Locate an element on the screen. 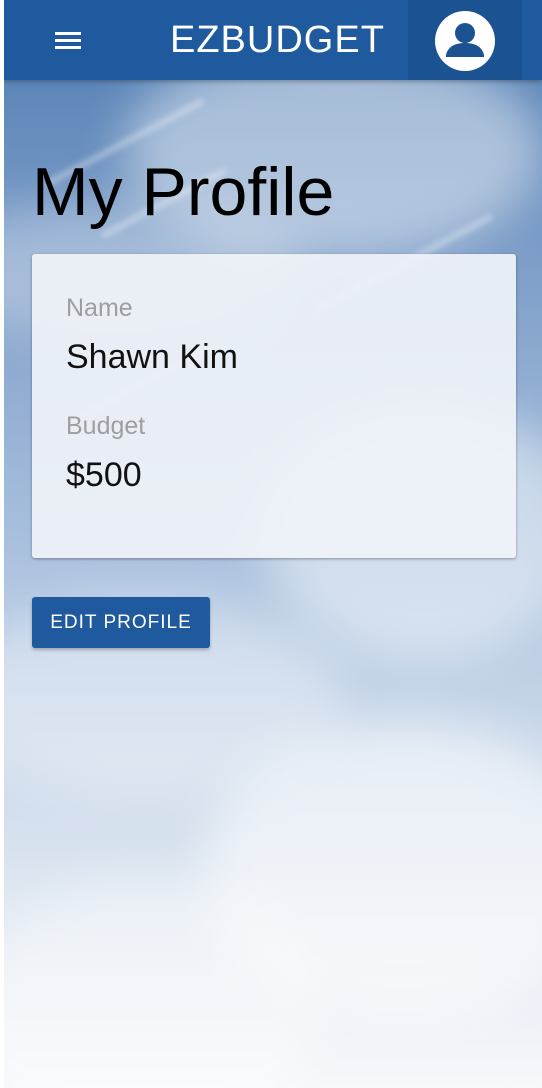  account-button is located at coordinates (465, 40).